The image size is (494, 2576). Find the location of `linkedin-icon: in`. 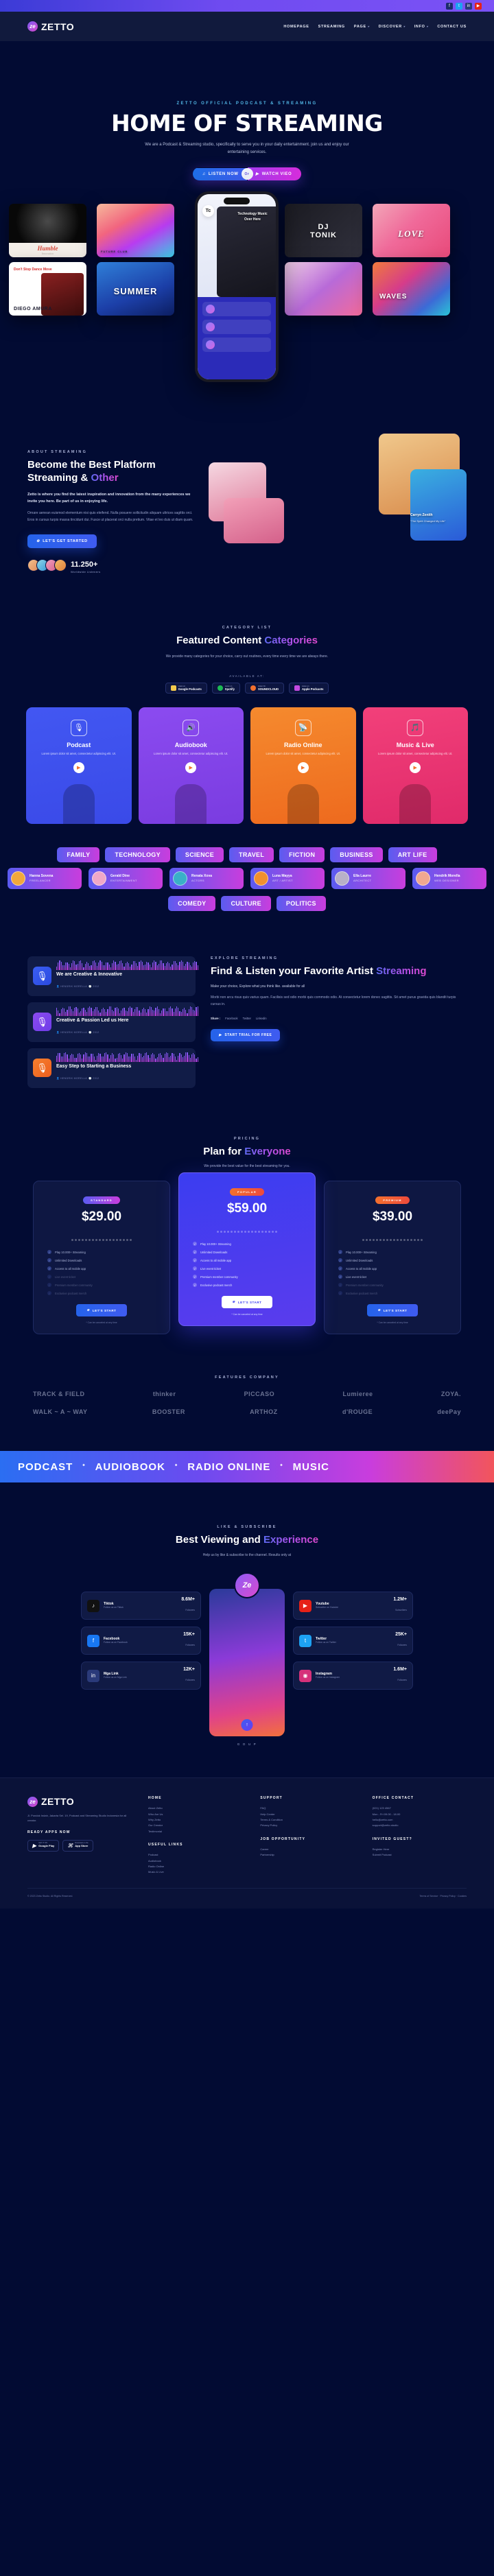

linkedin-icon: in is located at coordinates (468, 6).